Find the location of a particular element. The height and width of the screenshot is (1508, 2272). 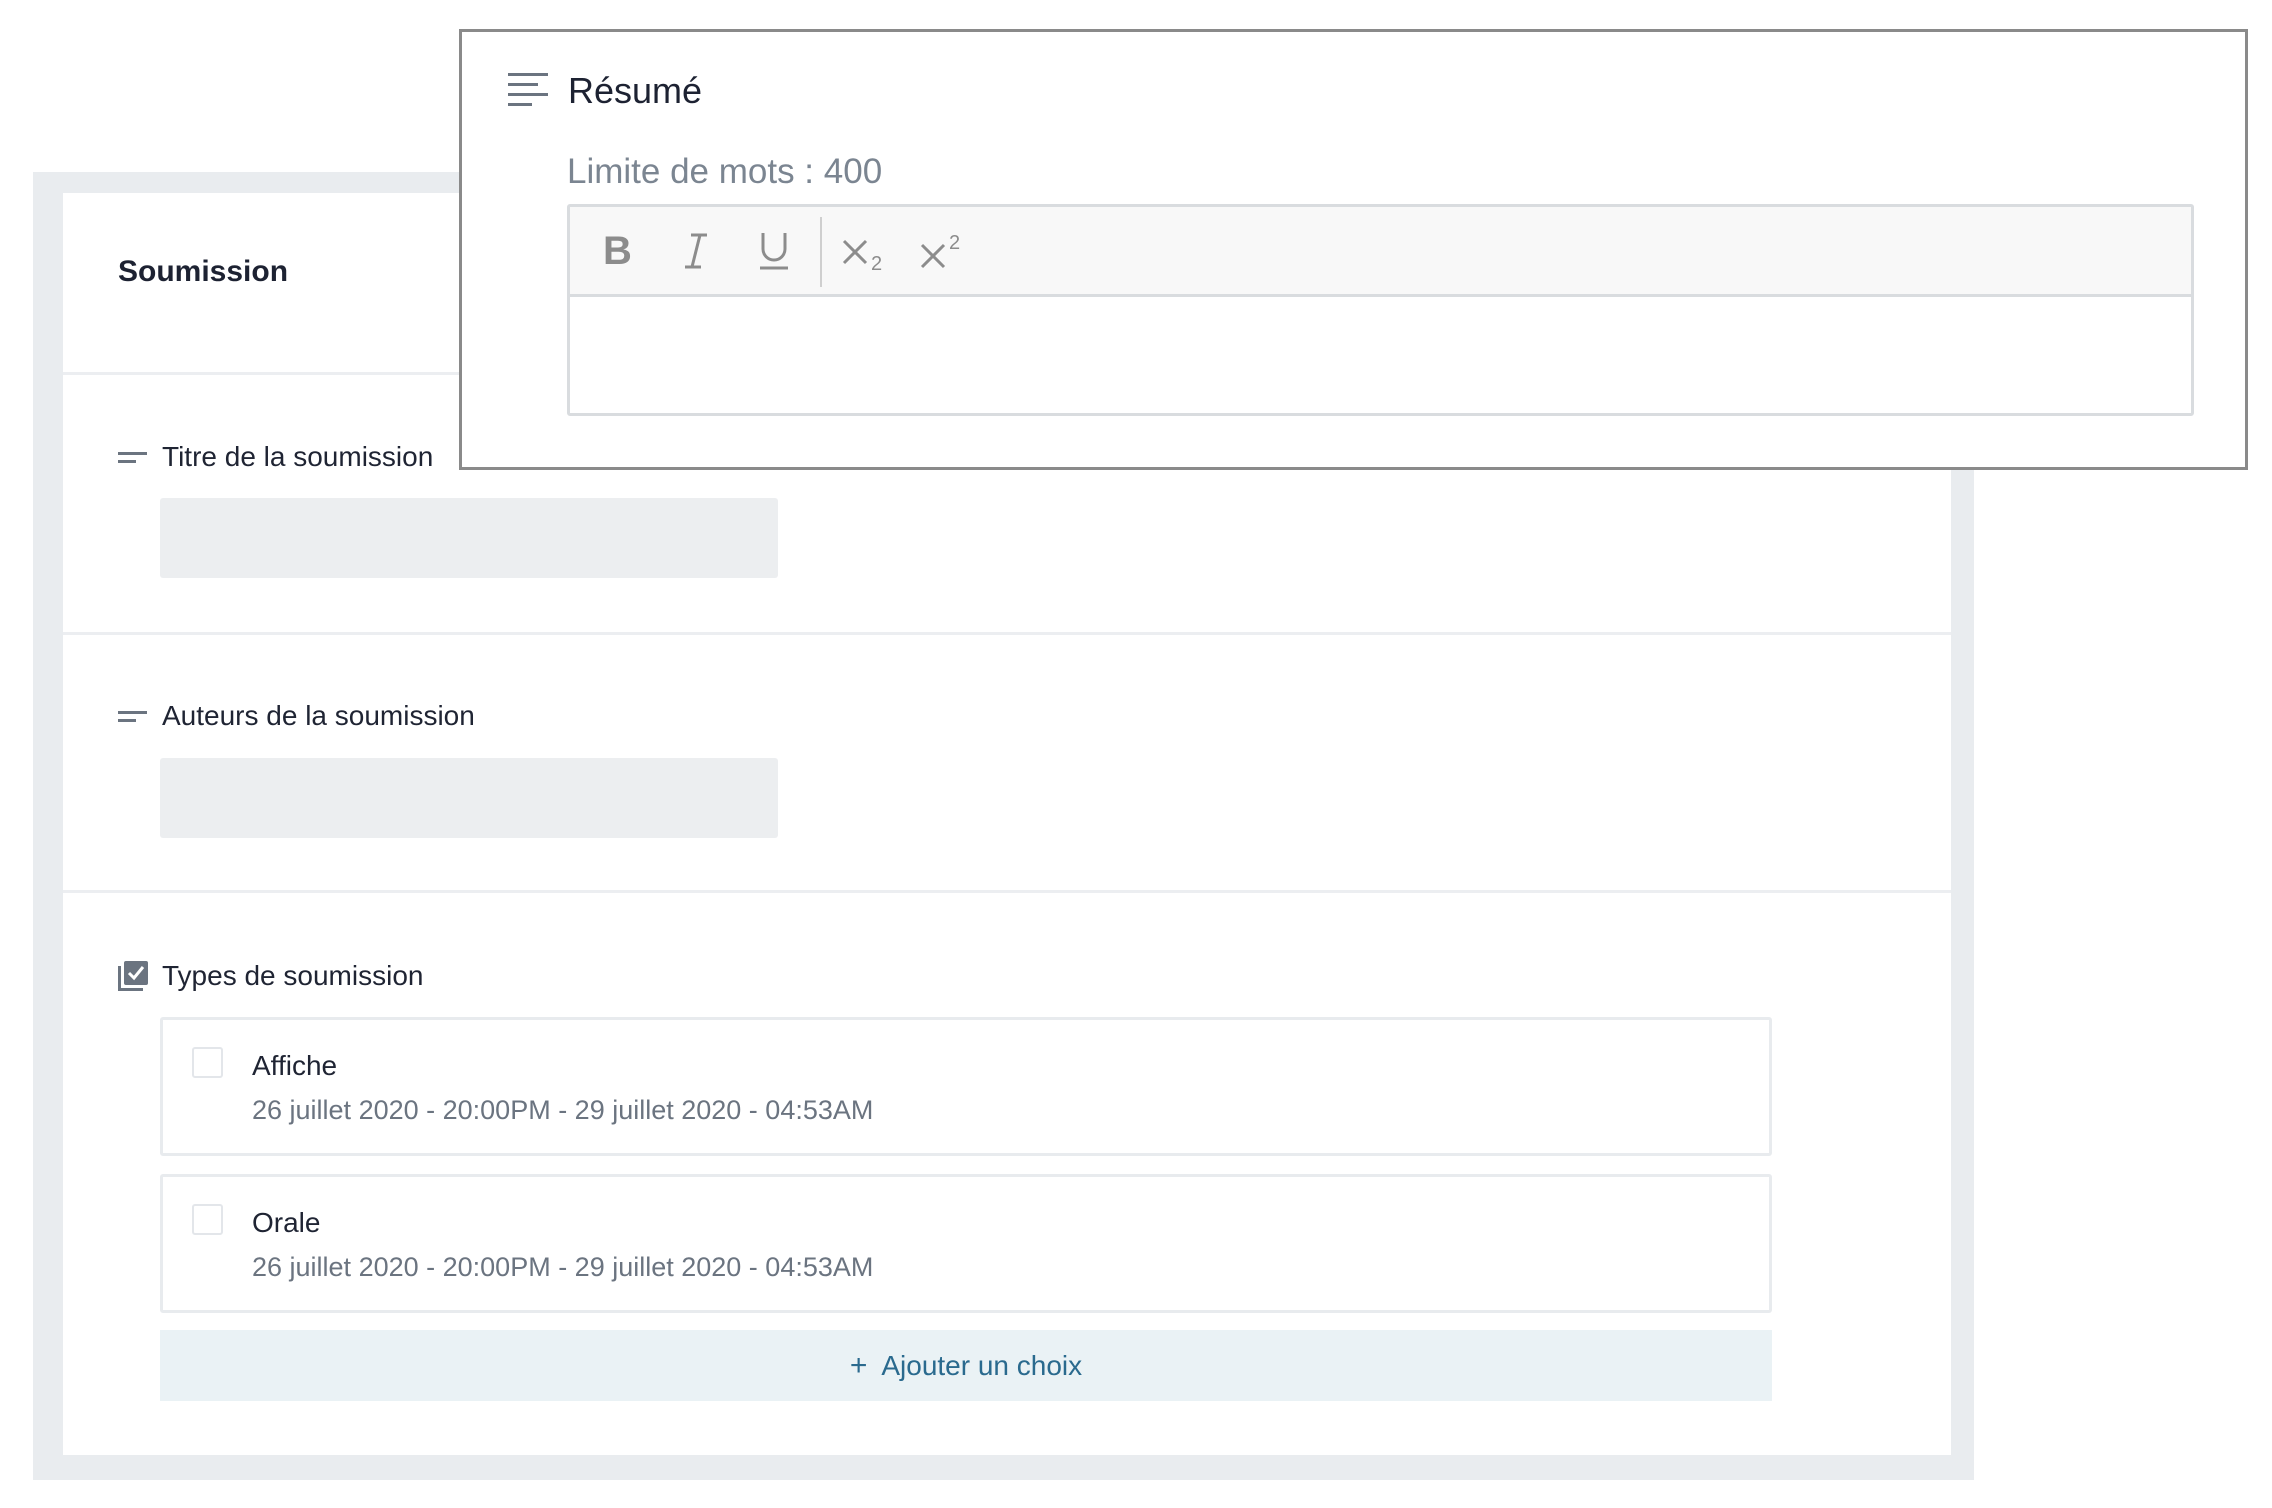

checkbox-list-icon is located at coordinates (133, 976).